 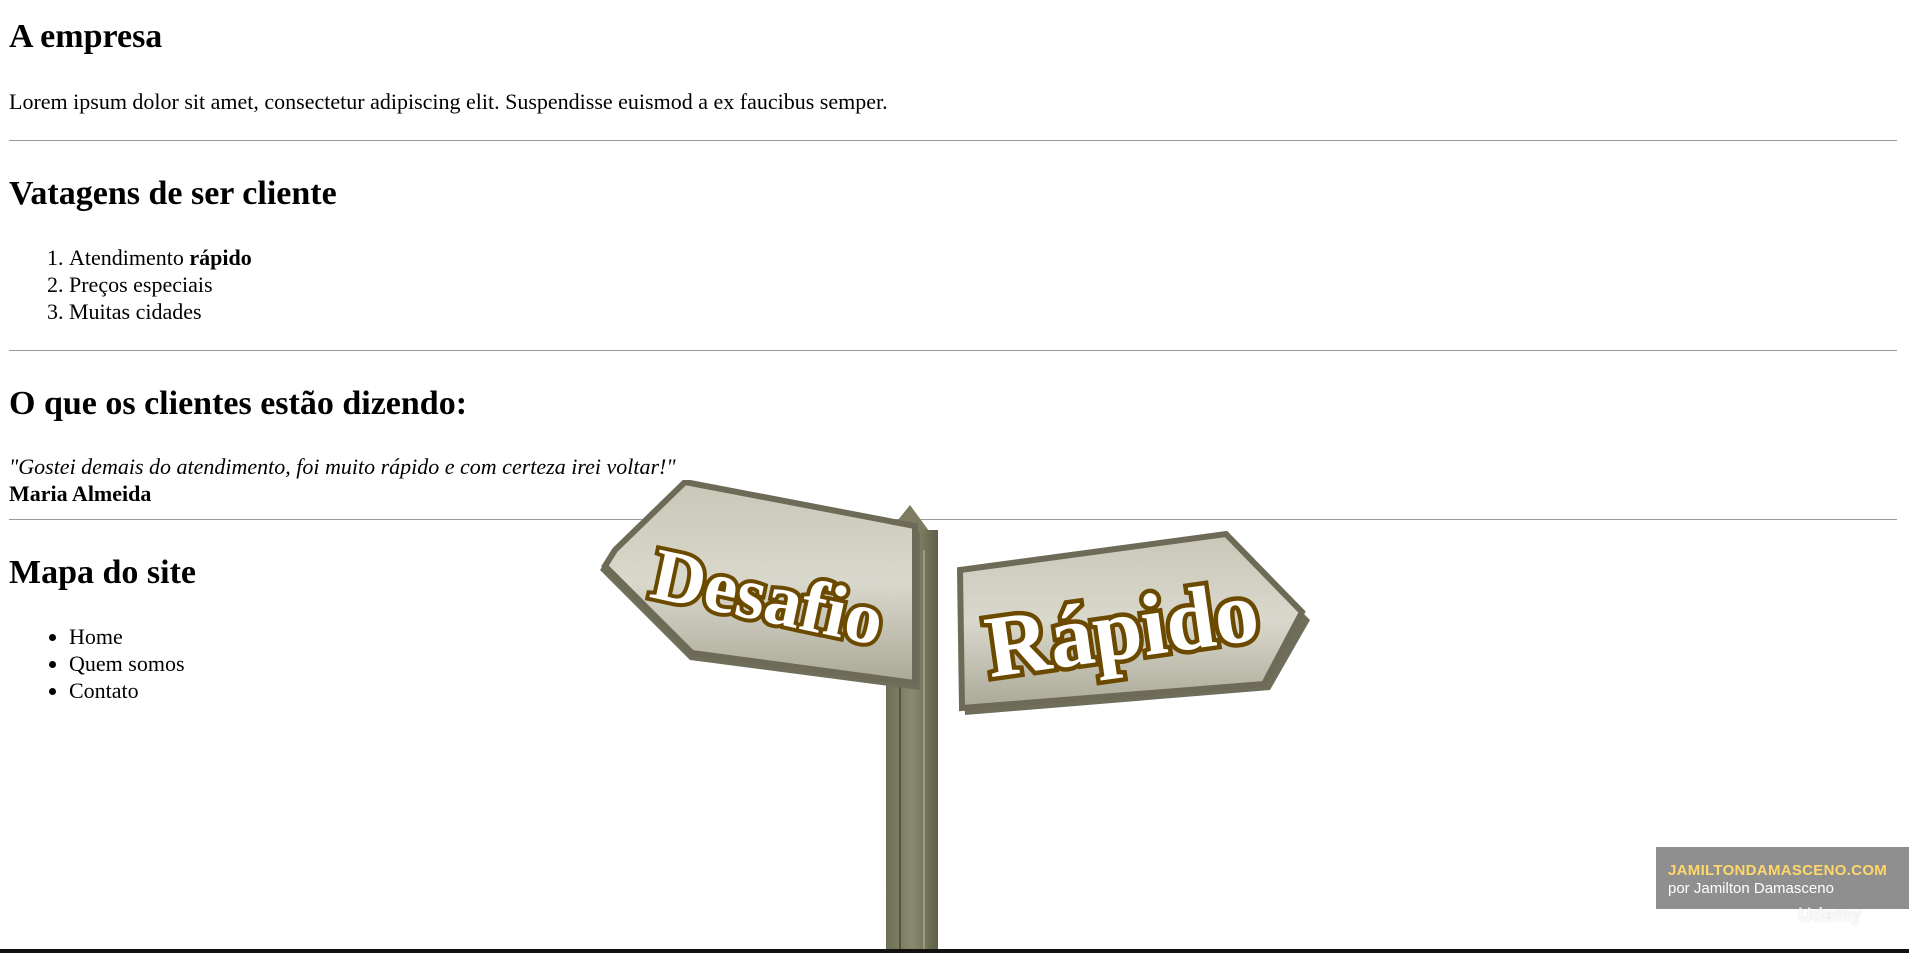 I want to click on company-title: A empresa, so click(x=86, y=36).